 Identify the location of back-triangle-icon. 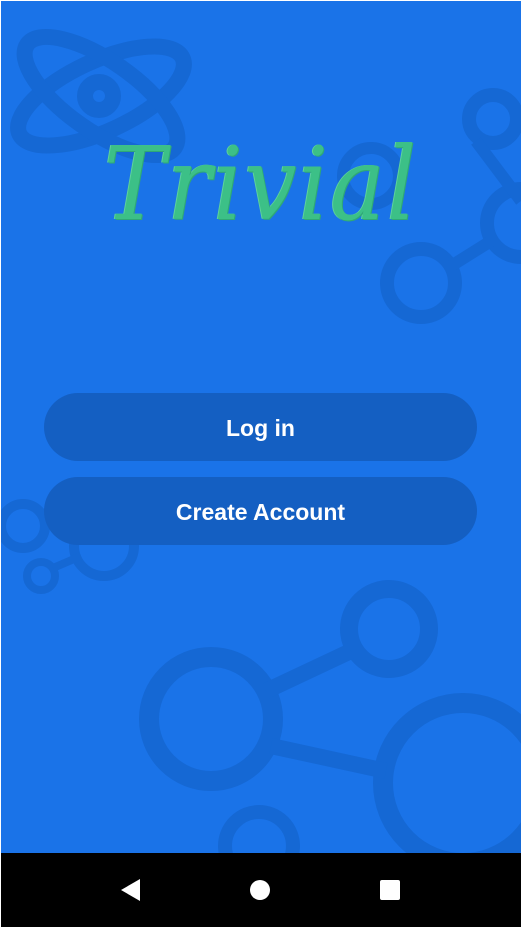
(130, 890).